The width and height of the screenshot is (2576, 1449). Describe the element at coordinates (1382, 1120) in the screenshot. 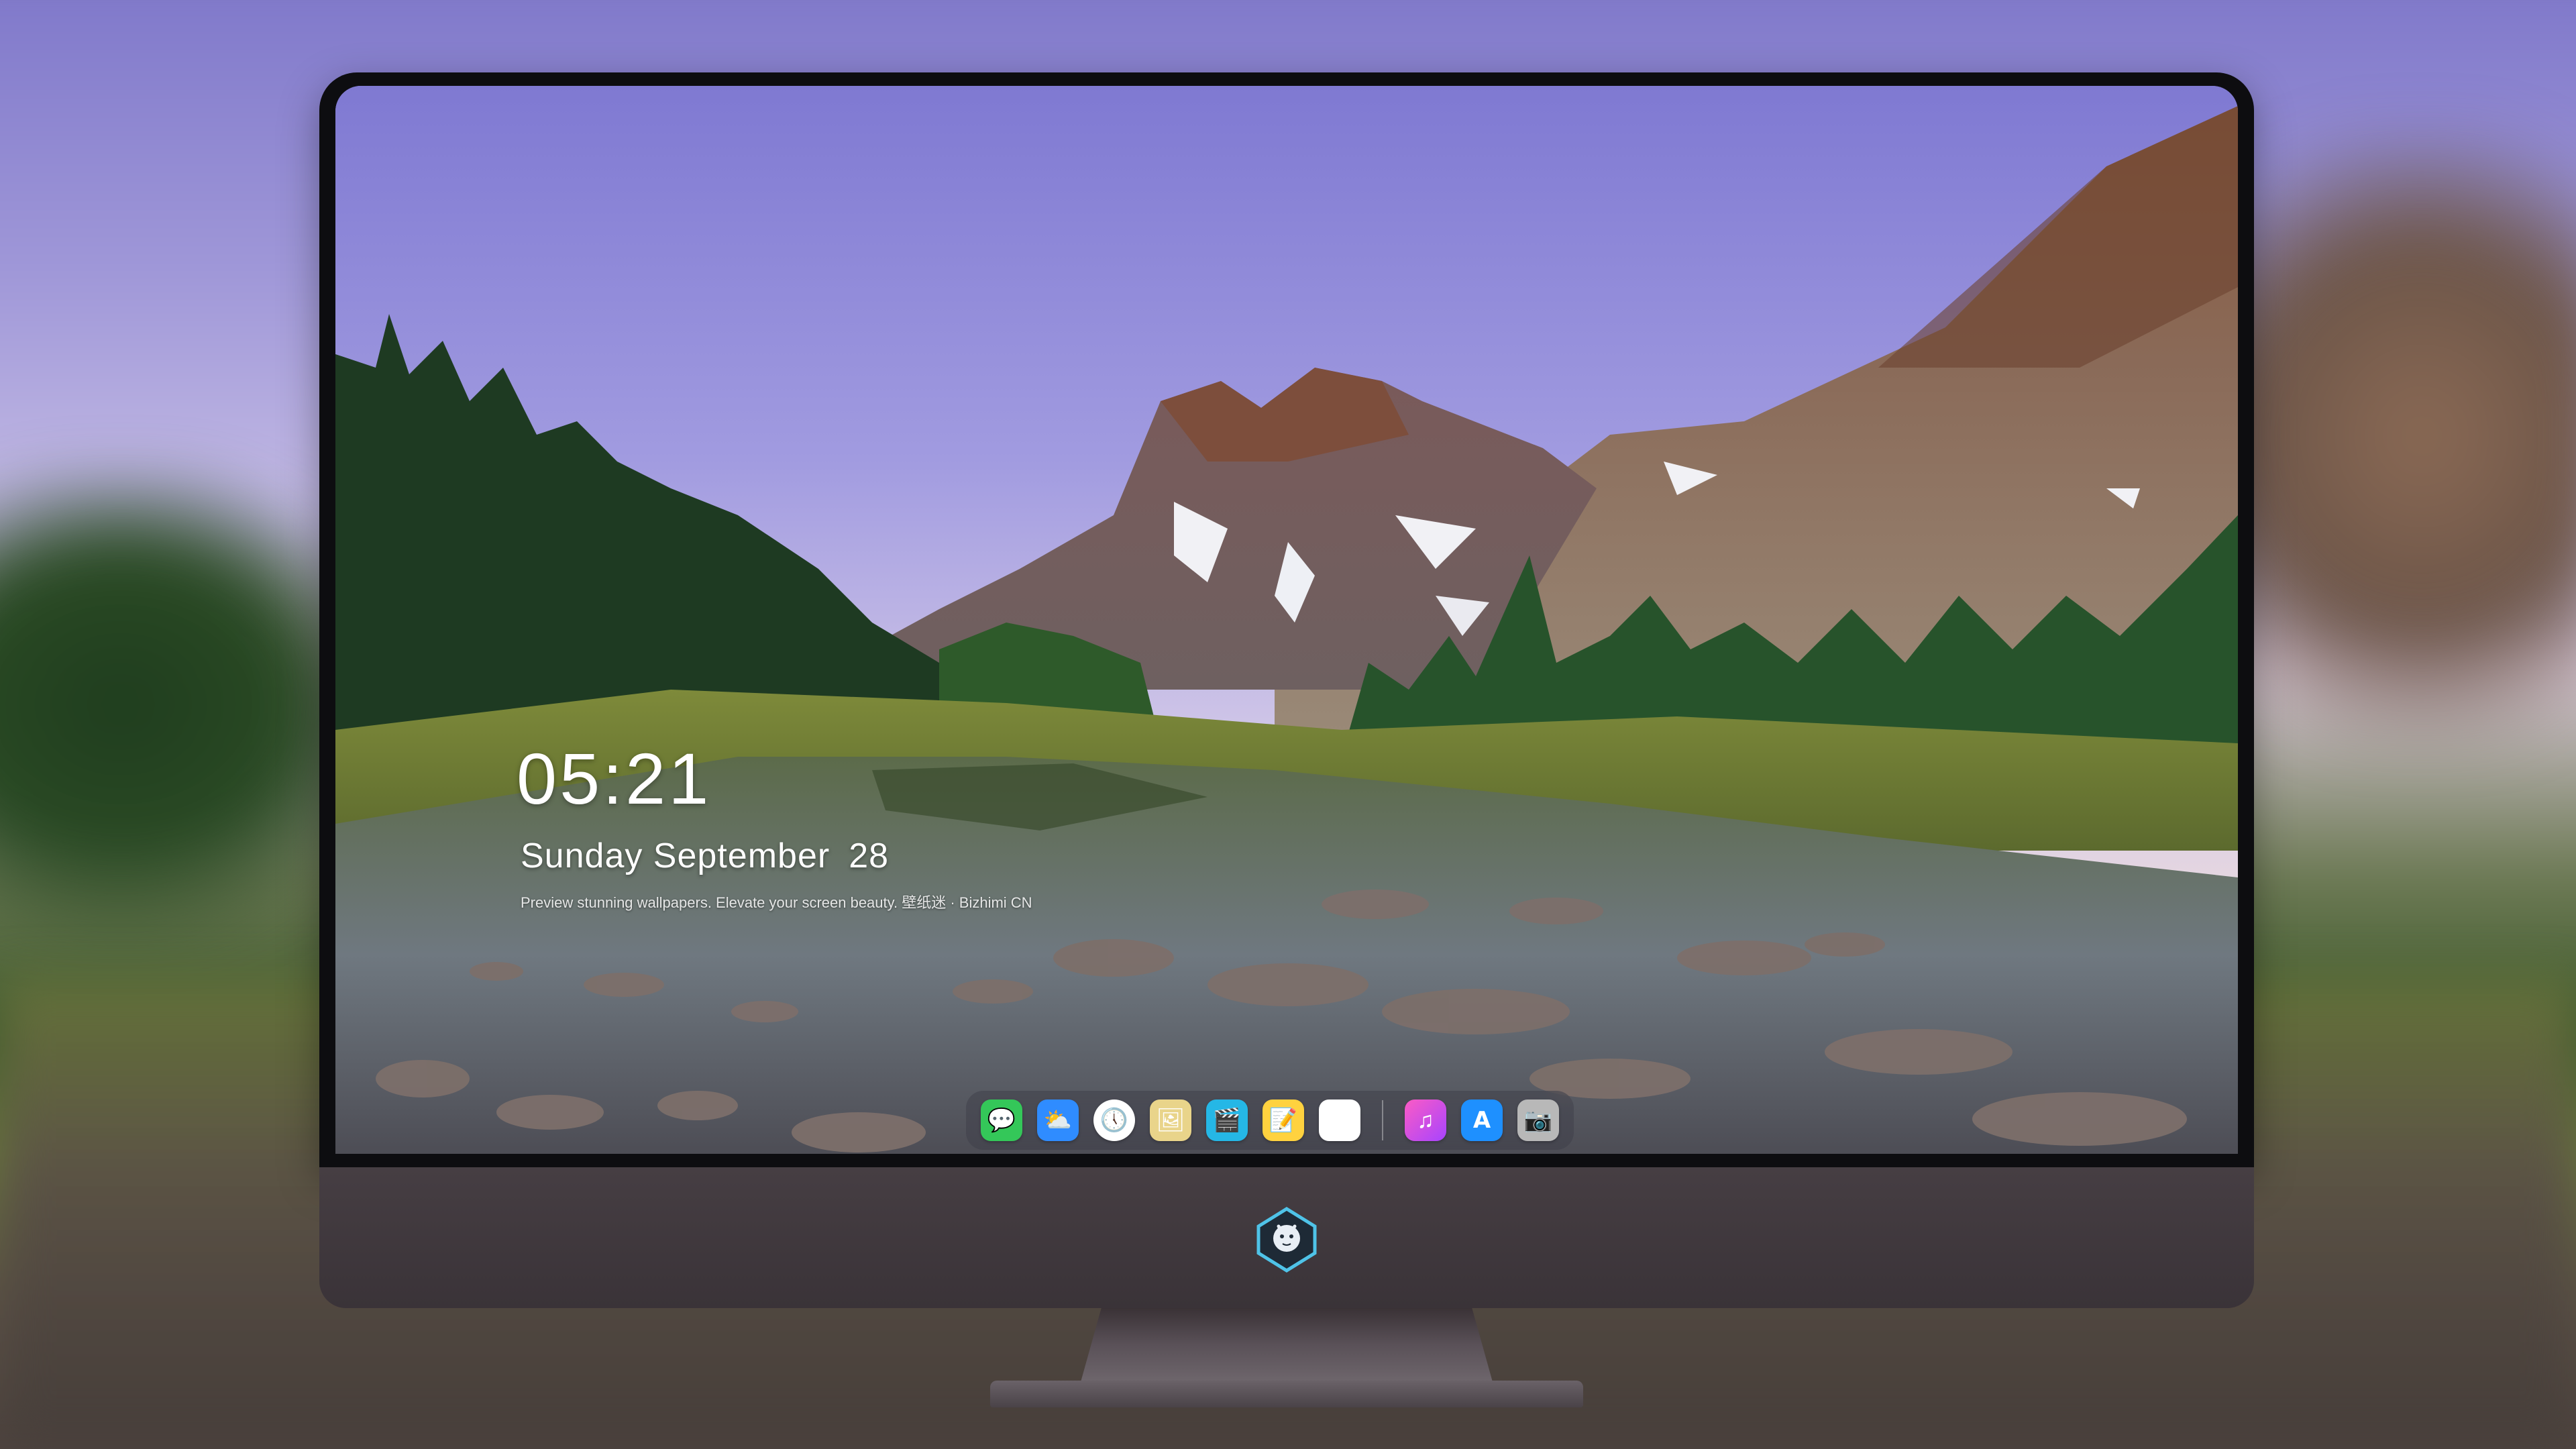

I see `dock-separator` at that location.